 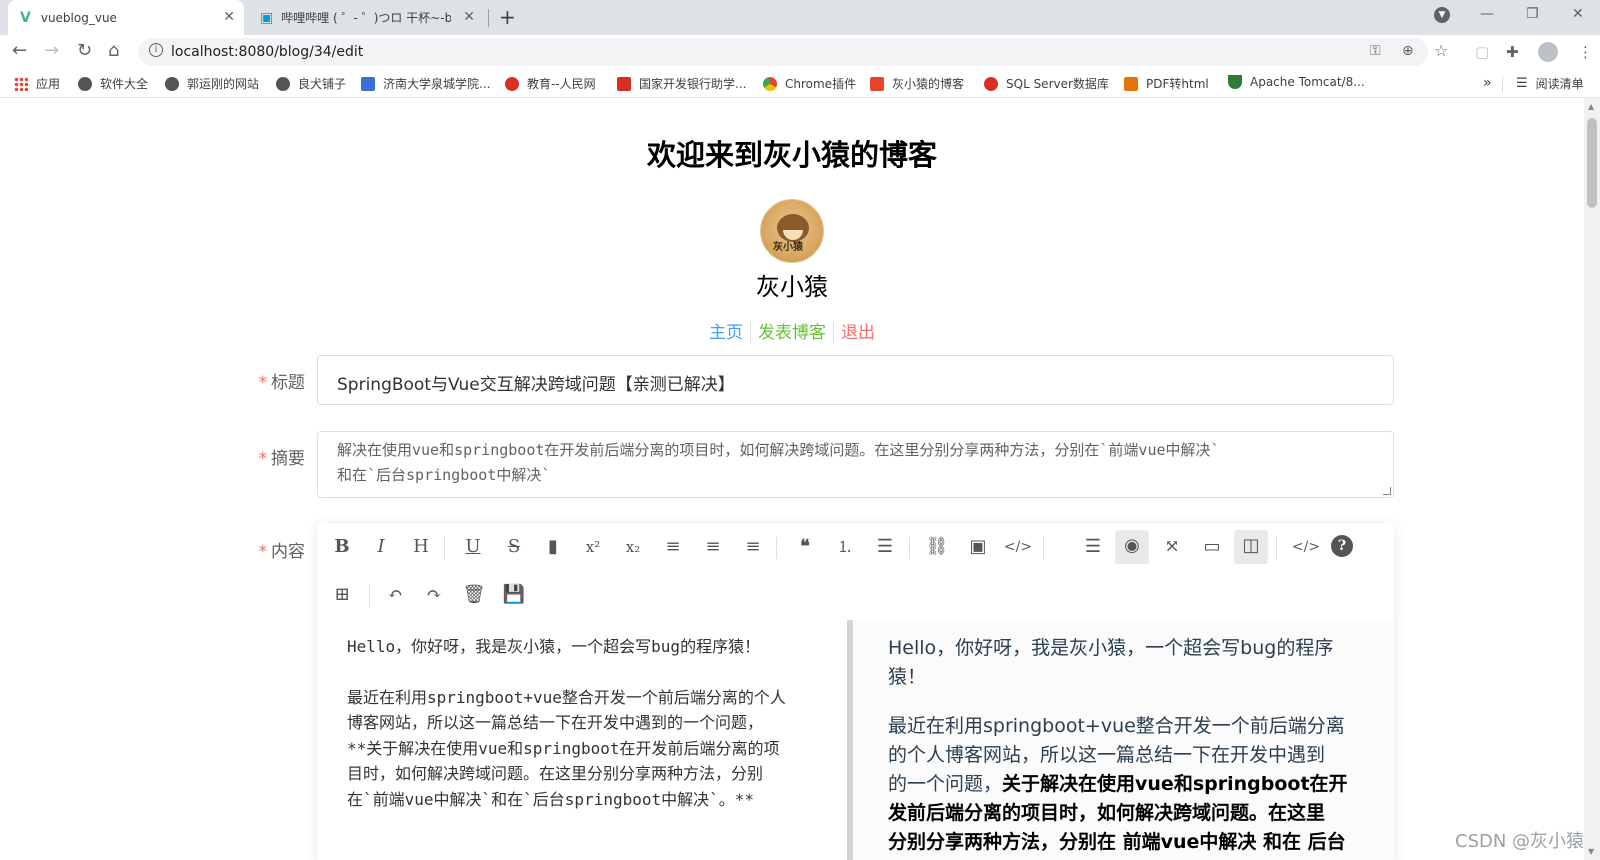 What do you see at coordinates (1093, 547) in the screenshot?
I see `navigation-icon: ☰` at bounding box center [1093, 547].